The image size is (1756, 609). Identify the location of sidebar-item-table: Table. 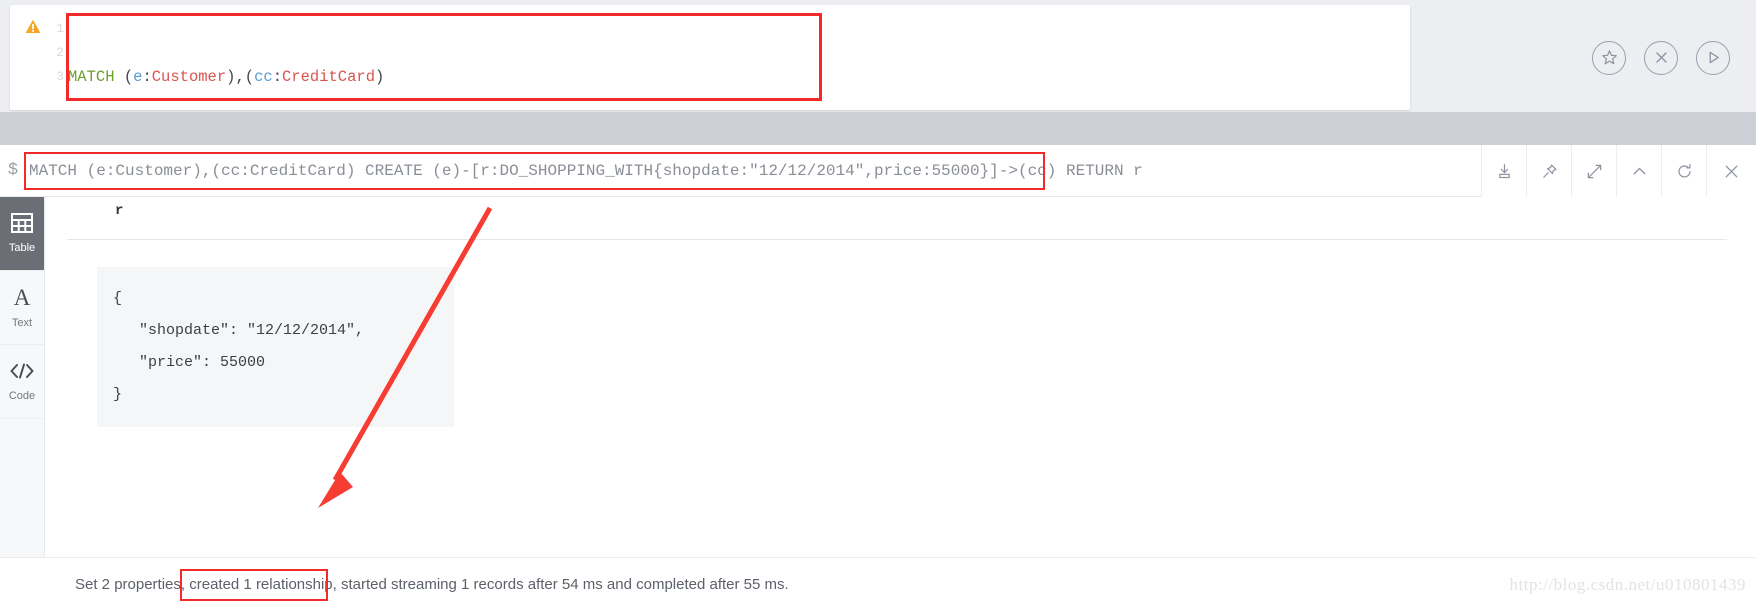
(22, 234).